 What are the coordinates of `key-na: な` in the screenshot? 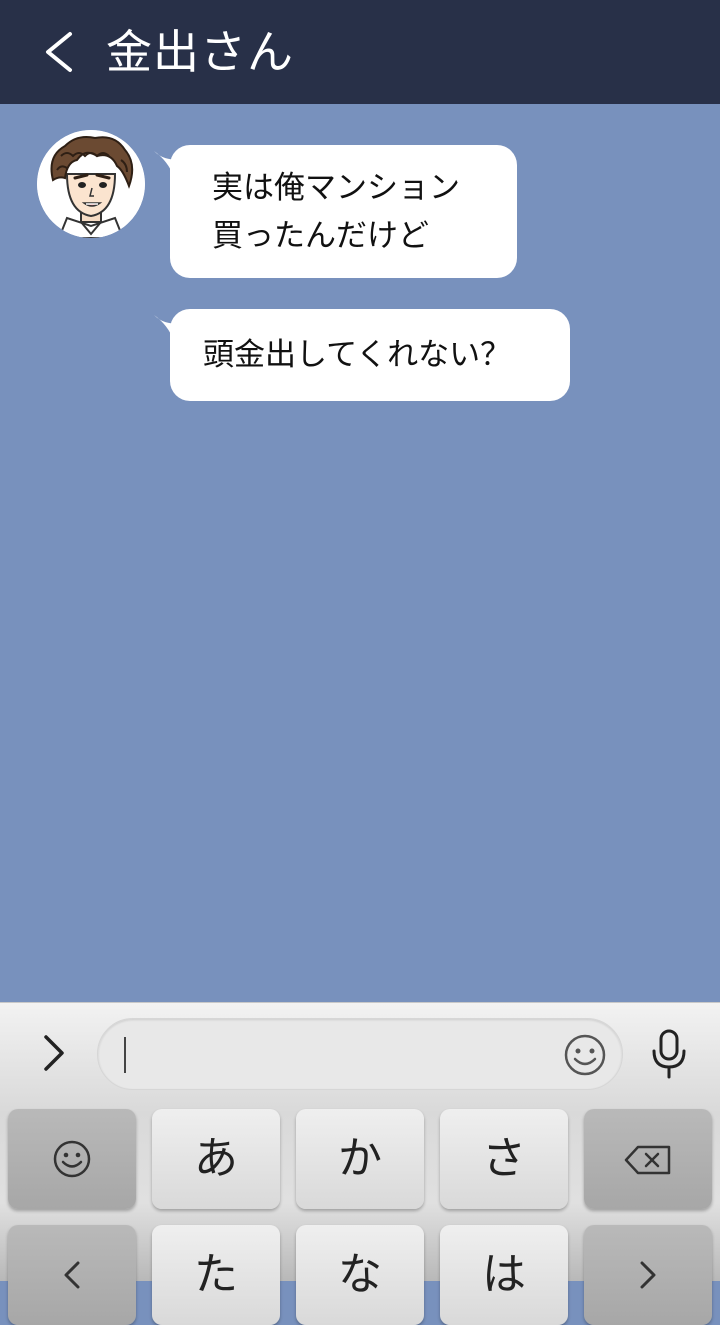 It's located at (360, 1275).